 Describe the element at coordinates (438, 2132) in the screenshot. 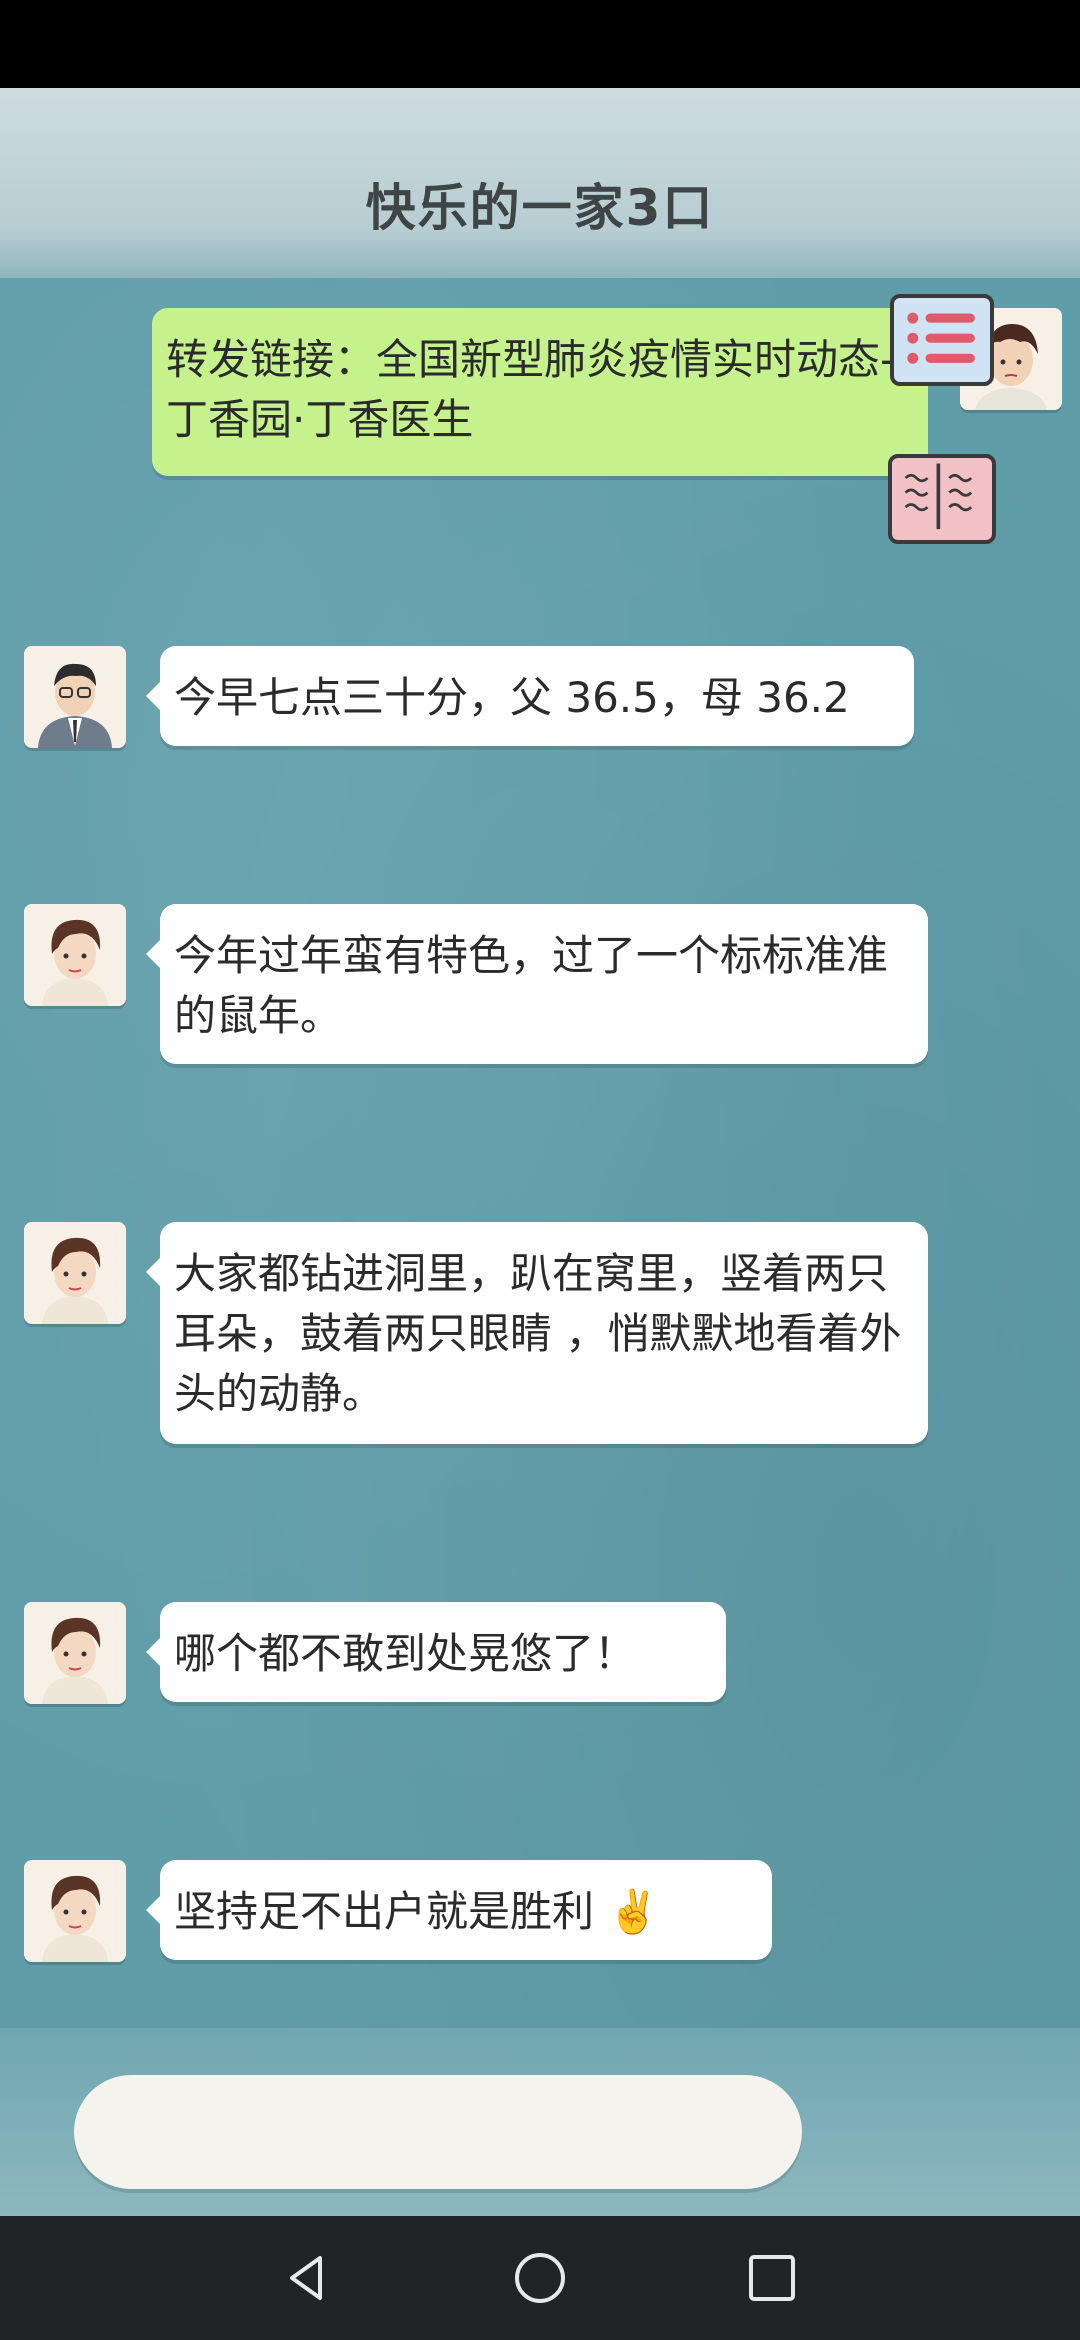

I see `message-input` at that location.